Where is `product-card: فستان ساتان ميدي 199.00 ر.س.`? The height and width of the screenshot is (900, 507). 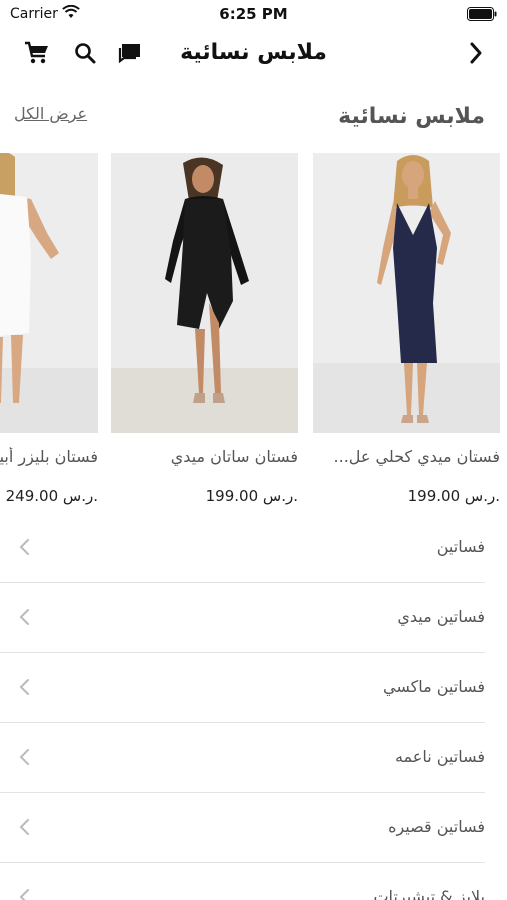 product-card: فستان ساتان ميدي 199.00 ر.س. is located at coordinates (204, 333).